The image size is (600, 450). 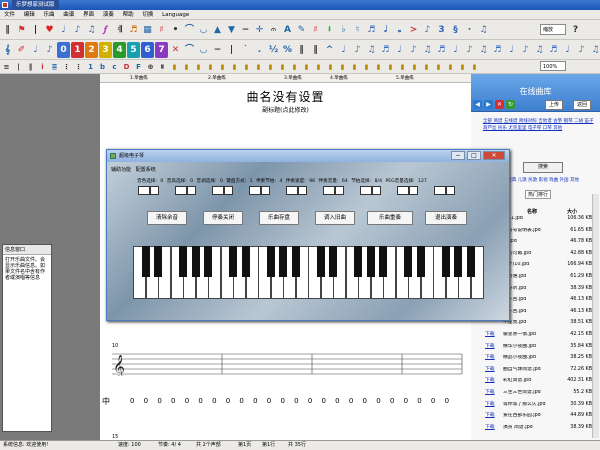 What do you see at coordinates (147, 50) in the screenshot?
I see `num-6-button: 6` at bounding box center [147, 50].